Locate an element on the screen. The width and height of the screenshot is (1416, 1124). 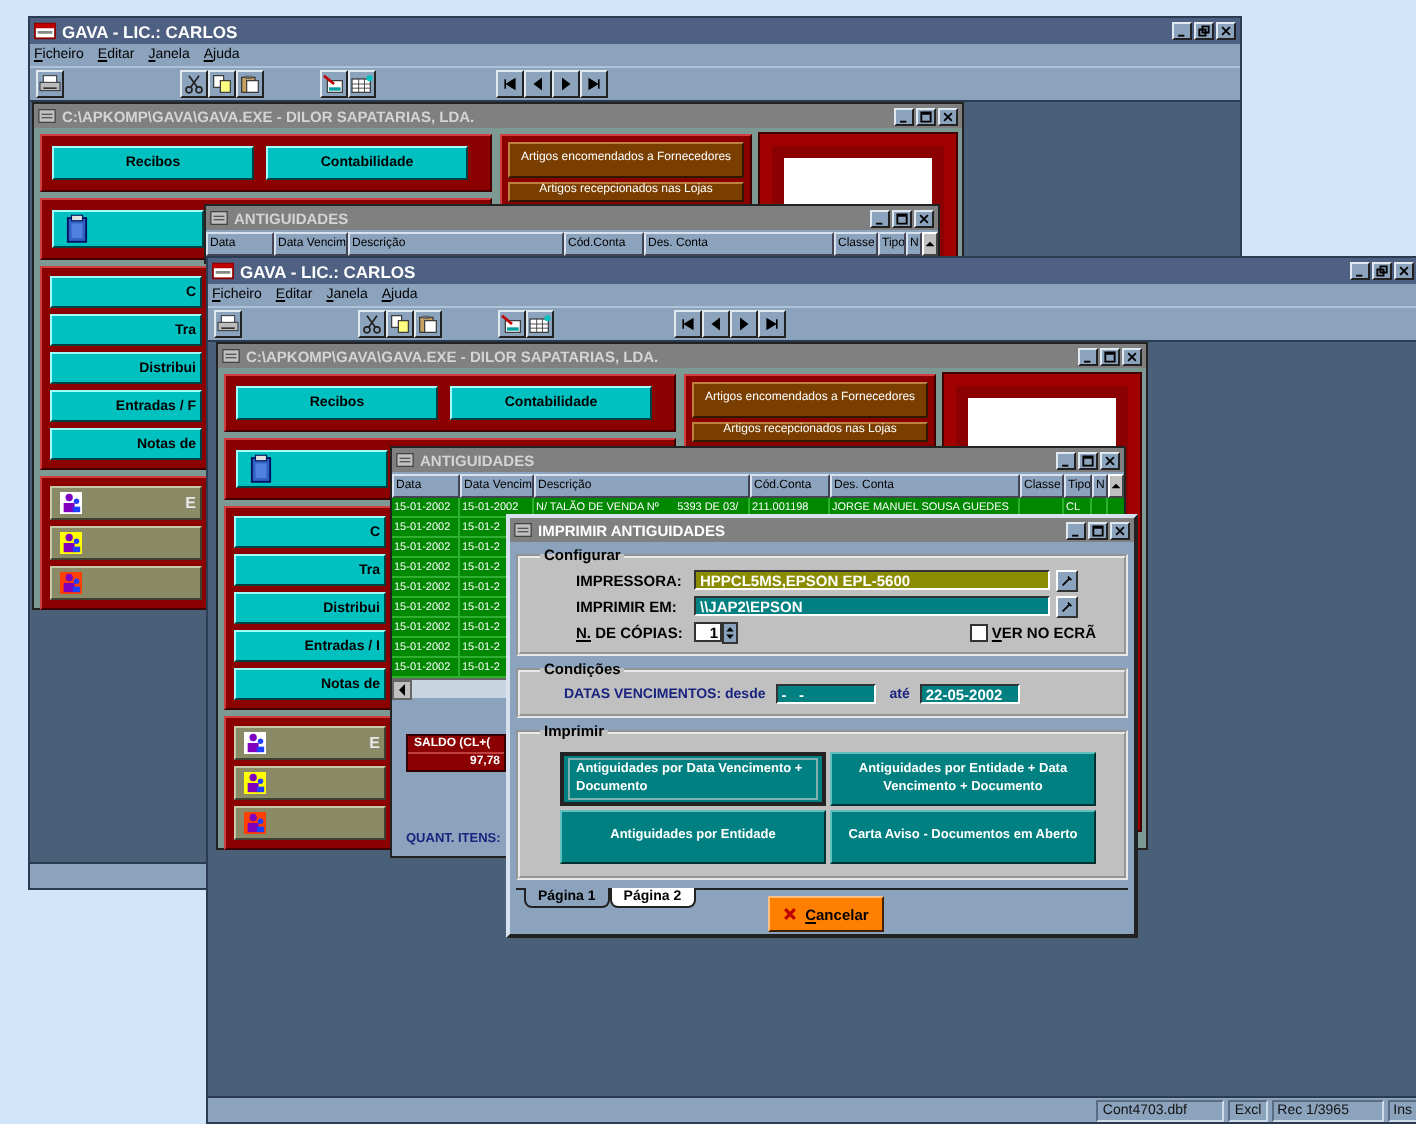
up-down-arrows-icon is located at coordinates (730, 632).